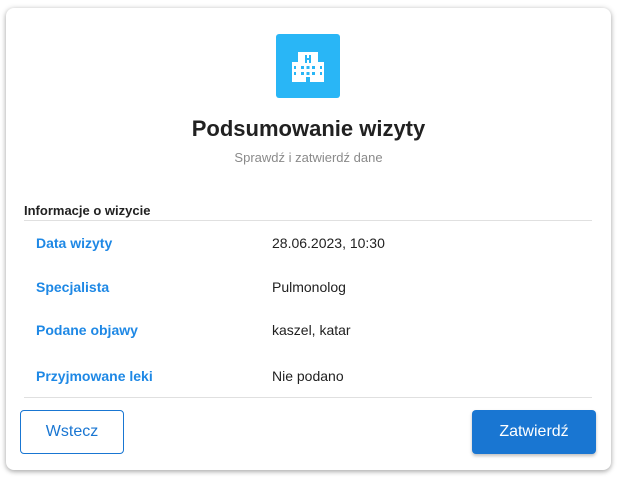 This screenshot has width=621, height=479. What do you see at coordinates (311, 330) in the screenshot?
I see `info-value: kaszel, katar` at bounding box center [311, 330].